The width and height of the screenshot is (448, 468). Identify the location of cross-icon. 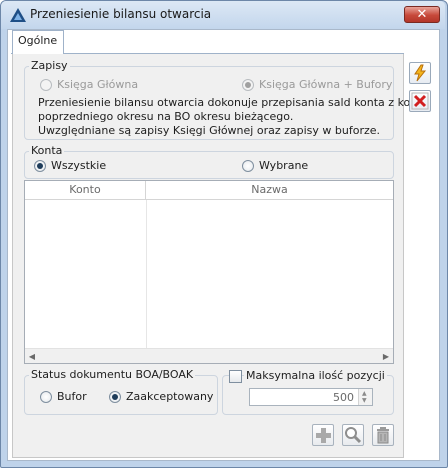
(420, 101).